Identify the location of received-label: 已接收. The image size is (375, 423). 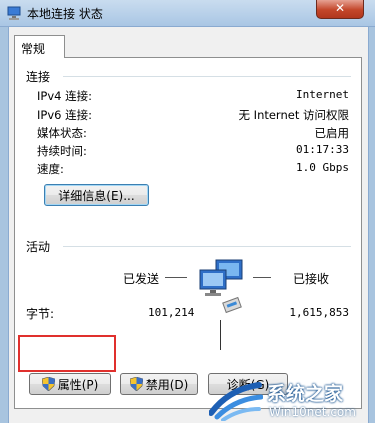
(311, 279).